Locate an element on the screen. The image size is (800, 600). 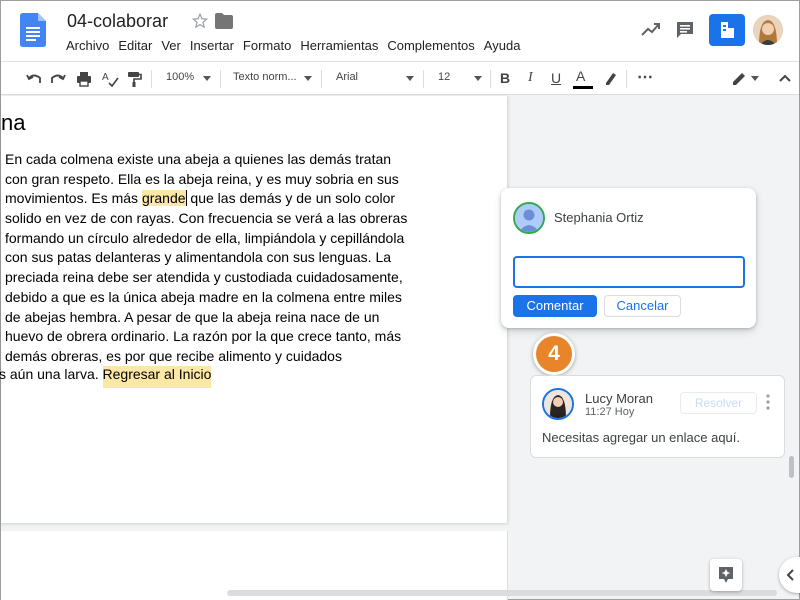
folder-icon is located at coordinates (224, 21).